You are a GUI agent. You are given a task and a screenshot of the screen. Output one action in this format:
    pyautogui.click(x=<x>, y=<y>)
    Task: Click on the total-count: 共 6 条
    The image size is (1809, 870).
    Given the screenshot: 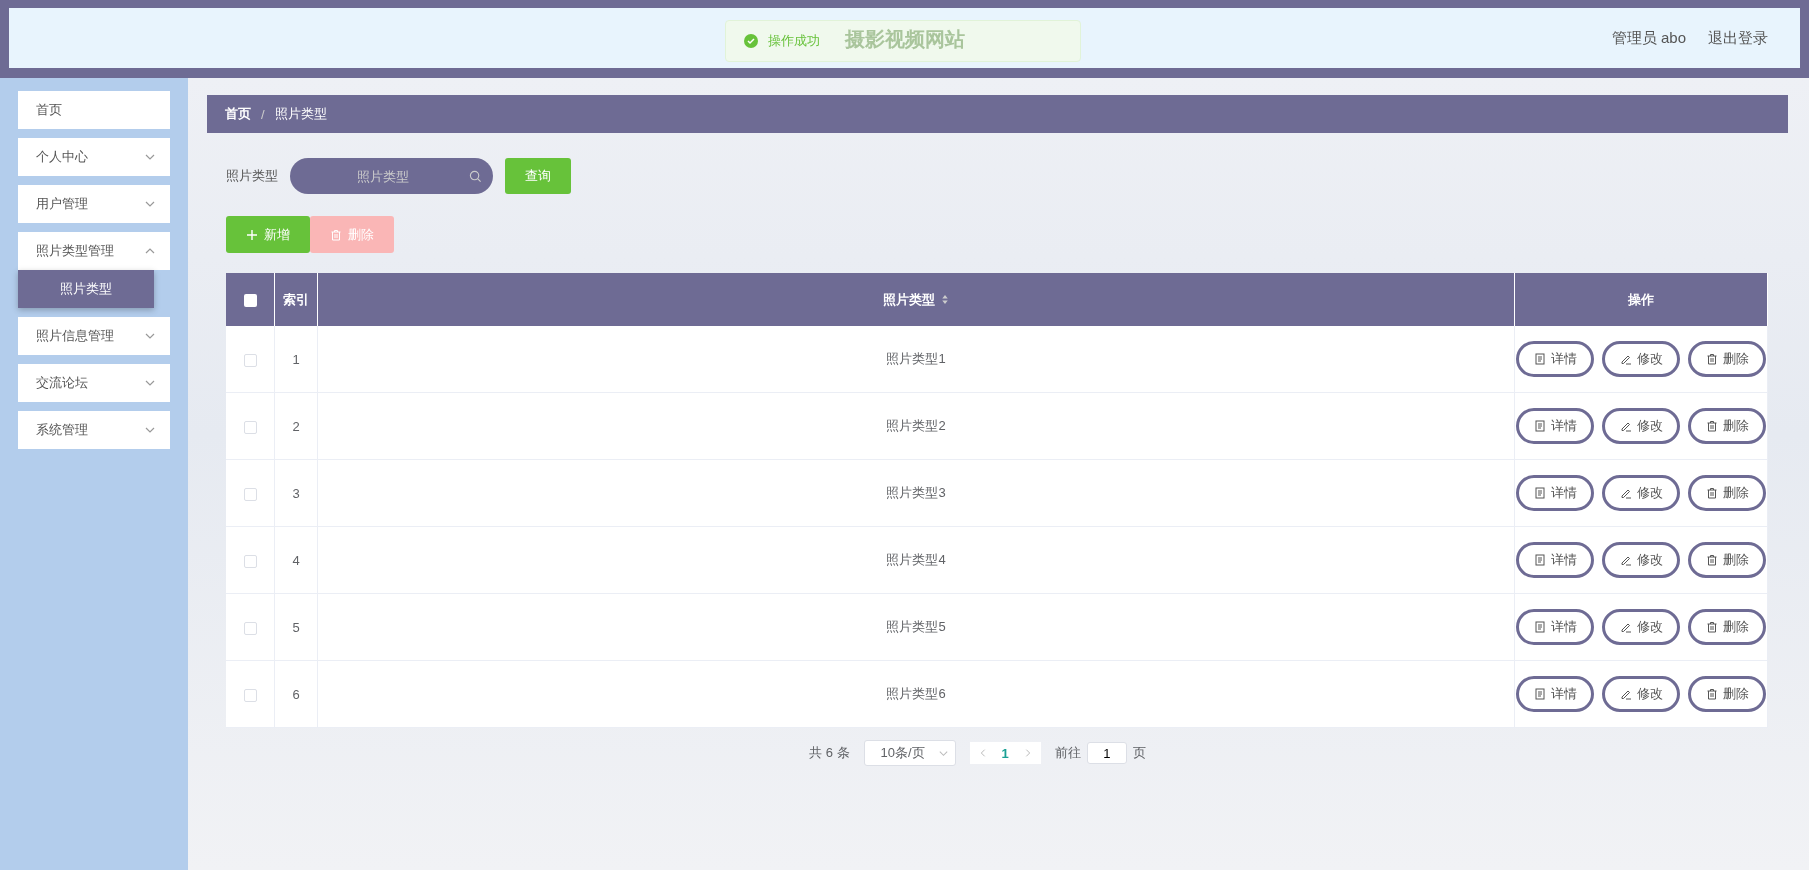 What is the action you would take?
    pyautogui.click(x=829, y=753)
    